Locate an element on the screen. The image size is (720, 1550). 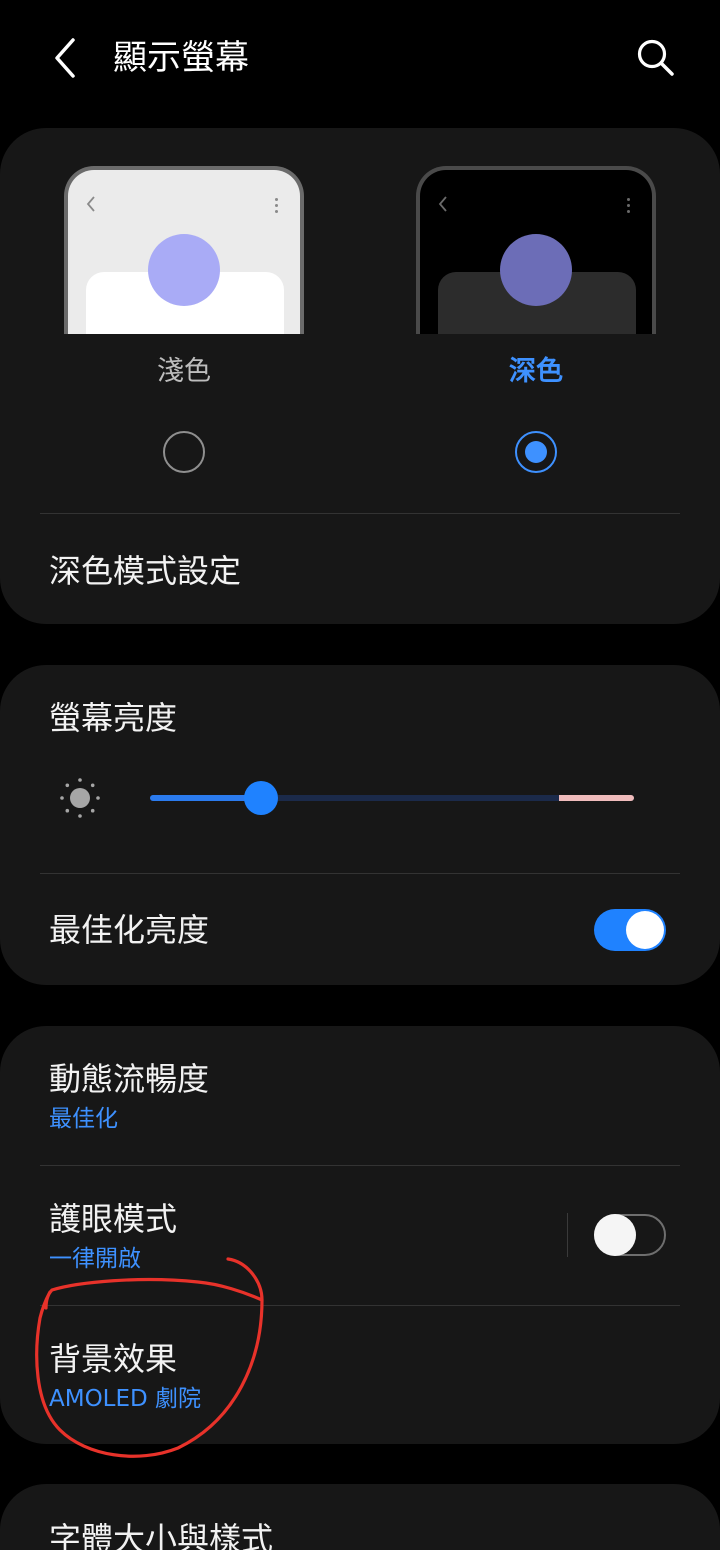
motion-smoothness-item: 動態流暢度 最佳化 is located at coordinates (360, 1096).